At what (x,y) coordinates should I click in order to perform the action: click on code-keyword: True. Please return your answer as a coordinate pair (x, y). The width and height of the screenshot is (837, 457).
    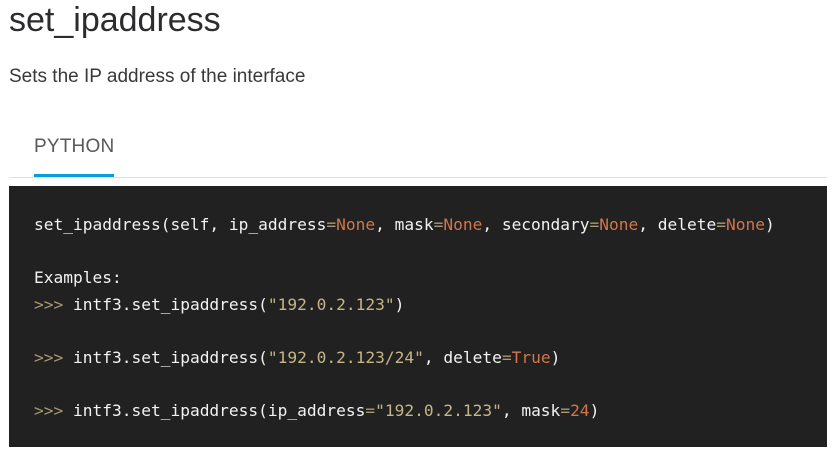
    Looking at the image, I should click on (531, 357).